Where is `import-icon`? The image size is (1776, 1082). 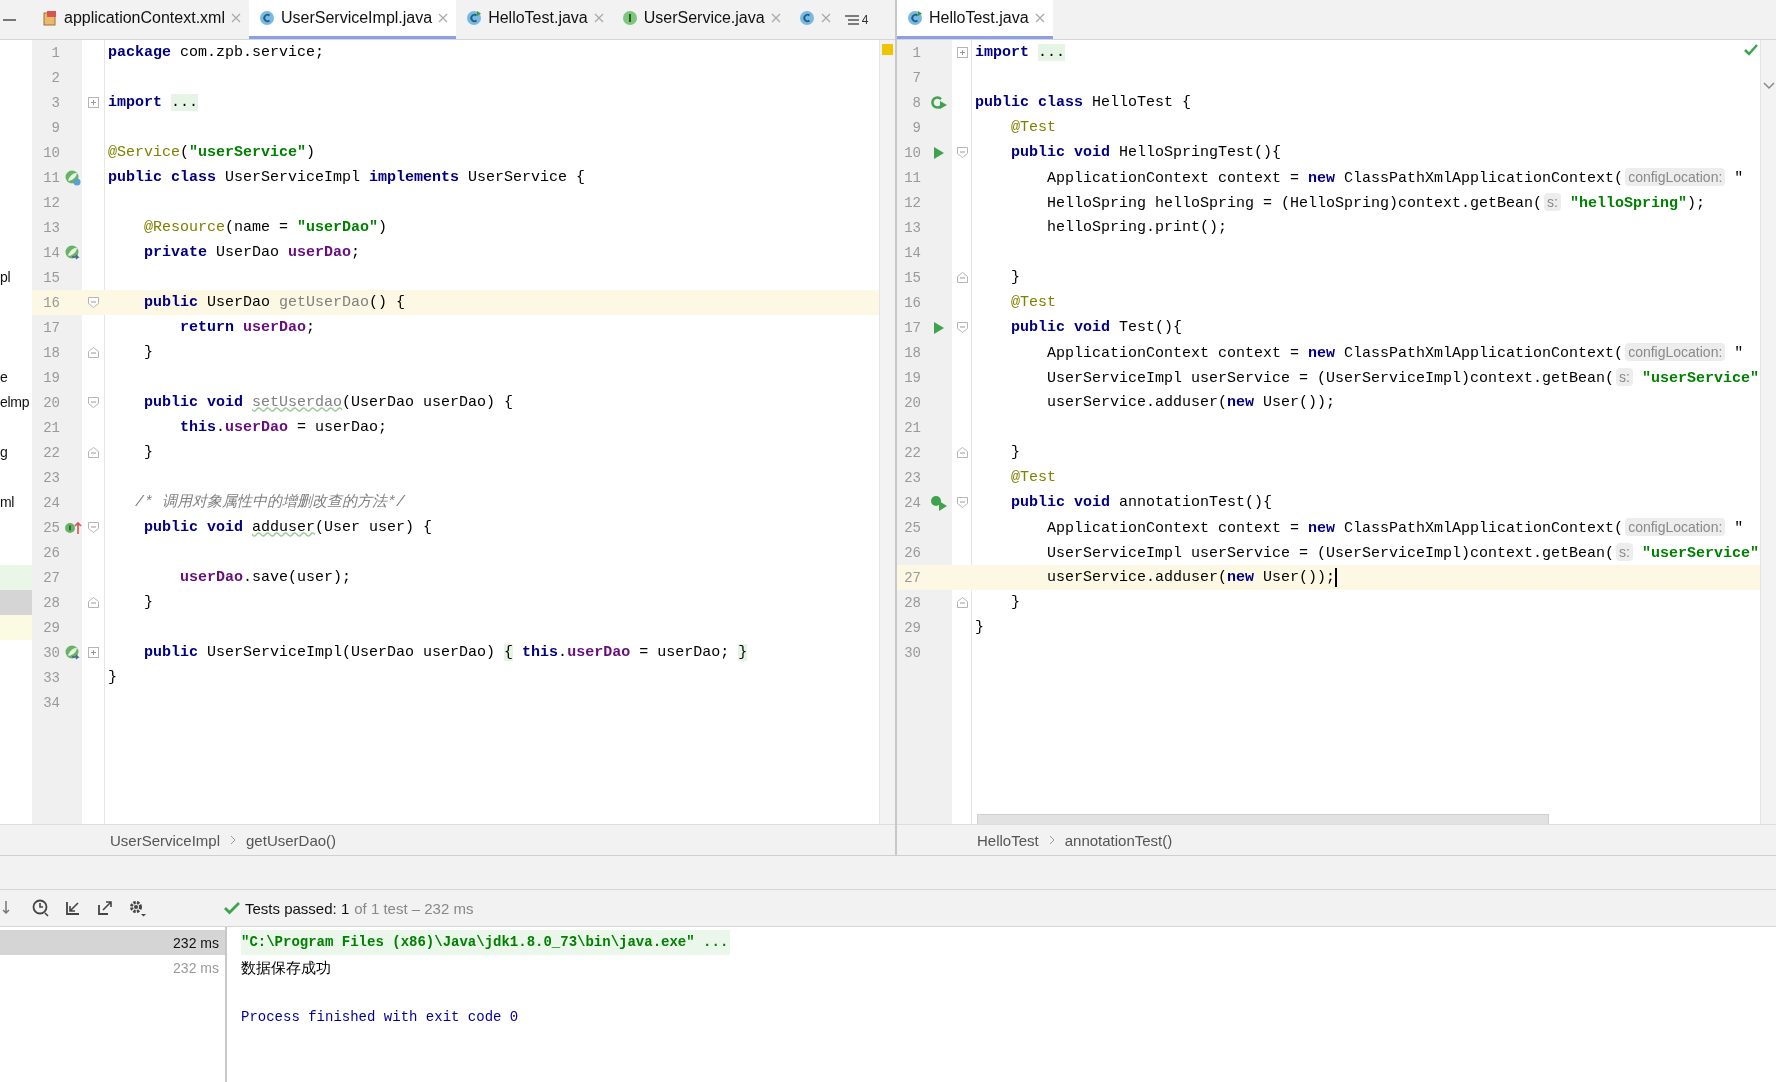 import-icon is located at coordinates (73, 908).